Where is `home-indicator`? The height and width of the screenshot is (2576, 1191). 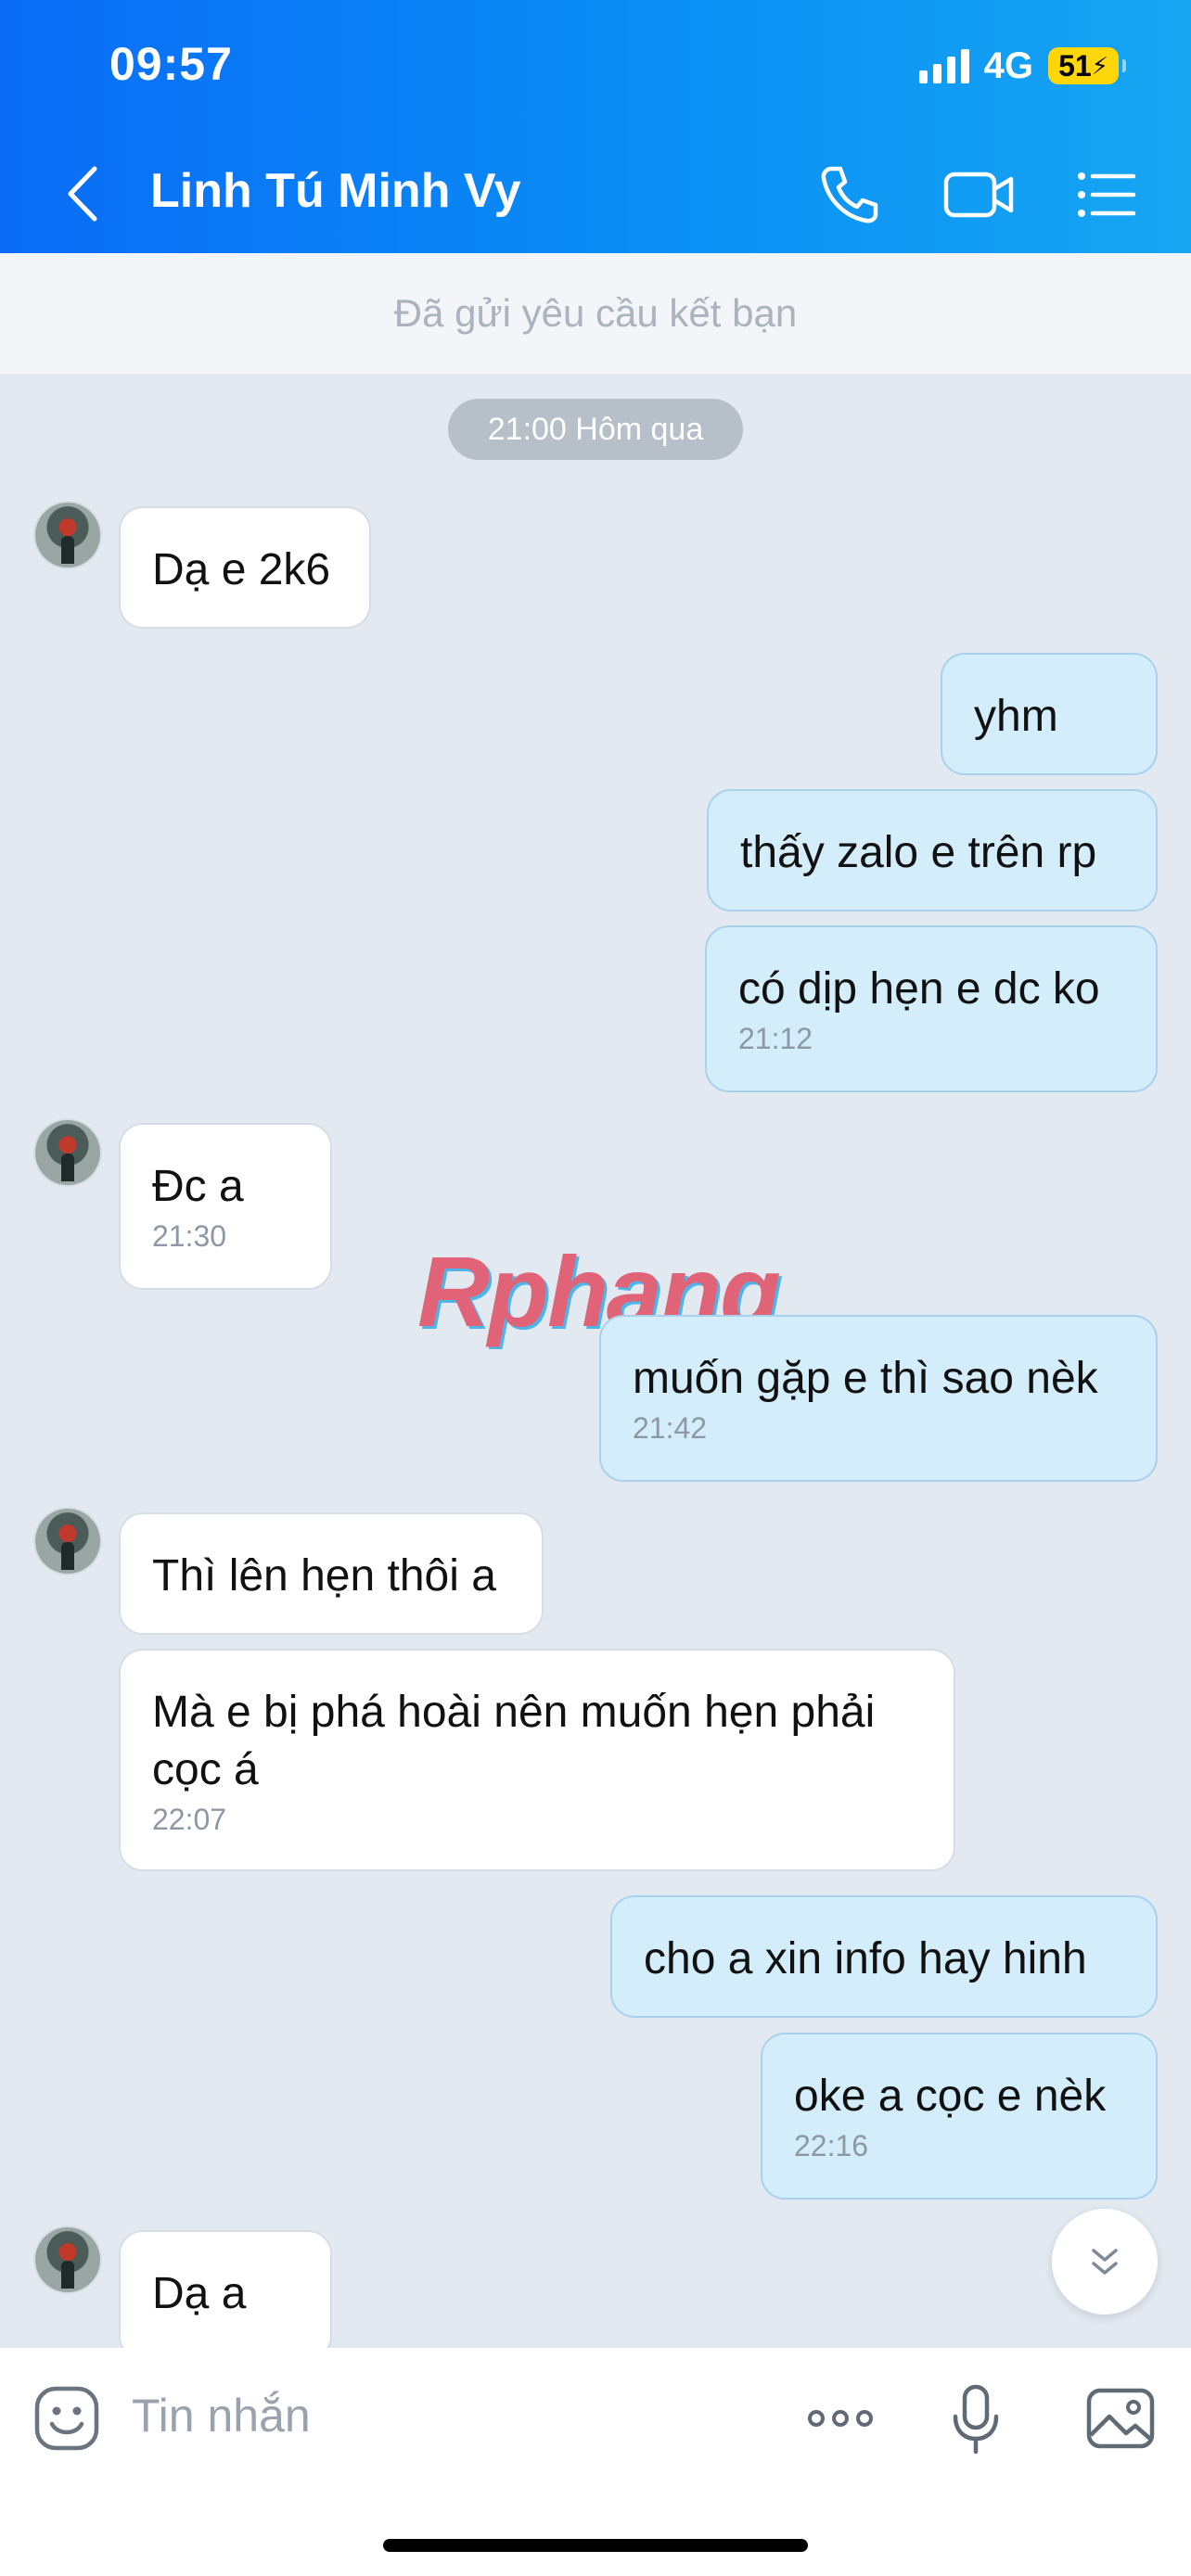 home-indicator is located at coordinates (595, 2545).